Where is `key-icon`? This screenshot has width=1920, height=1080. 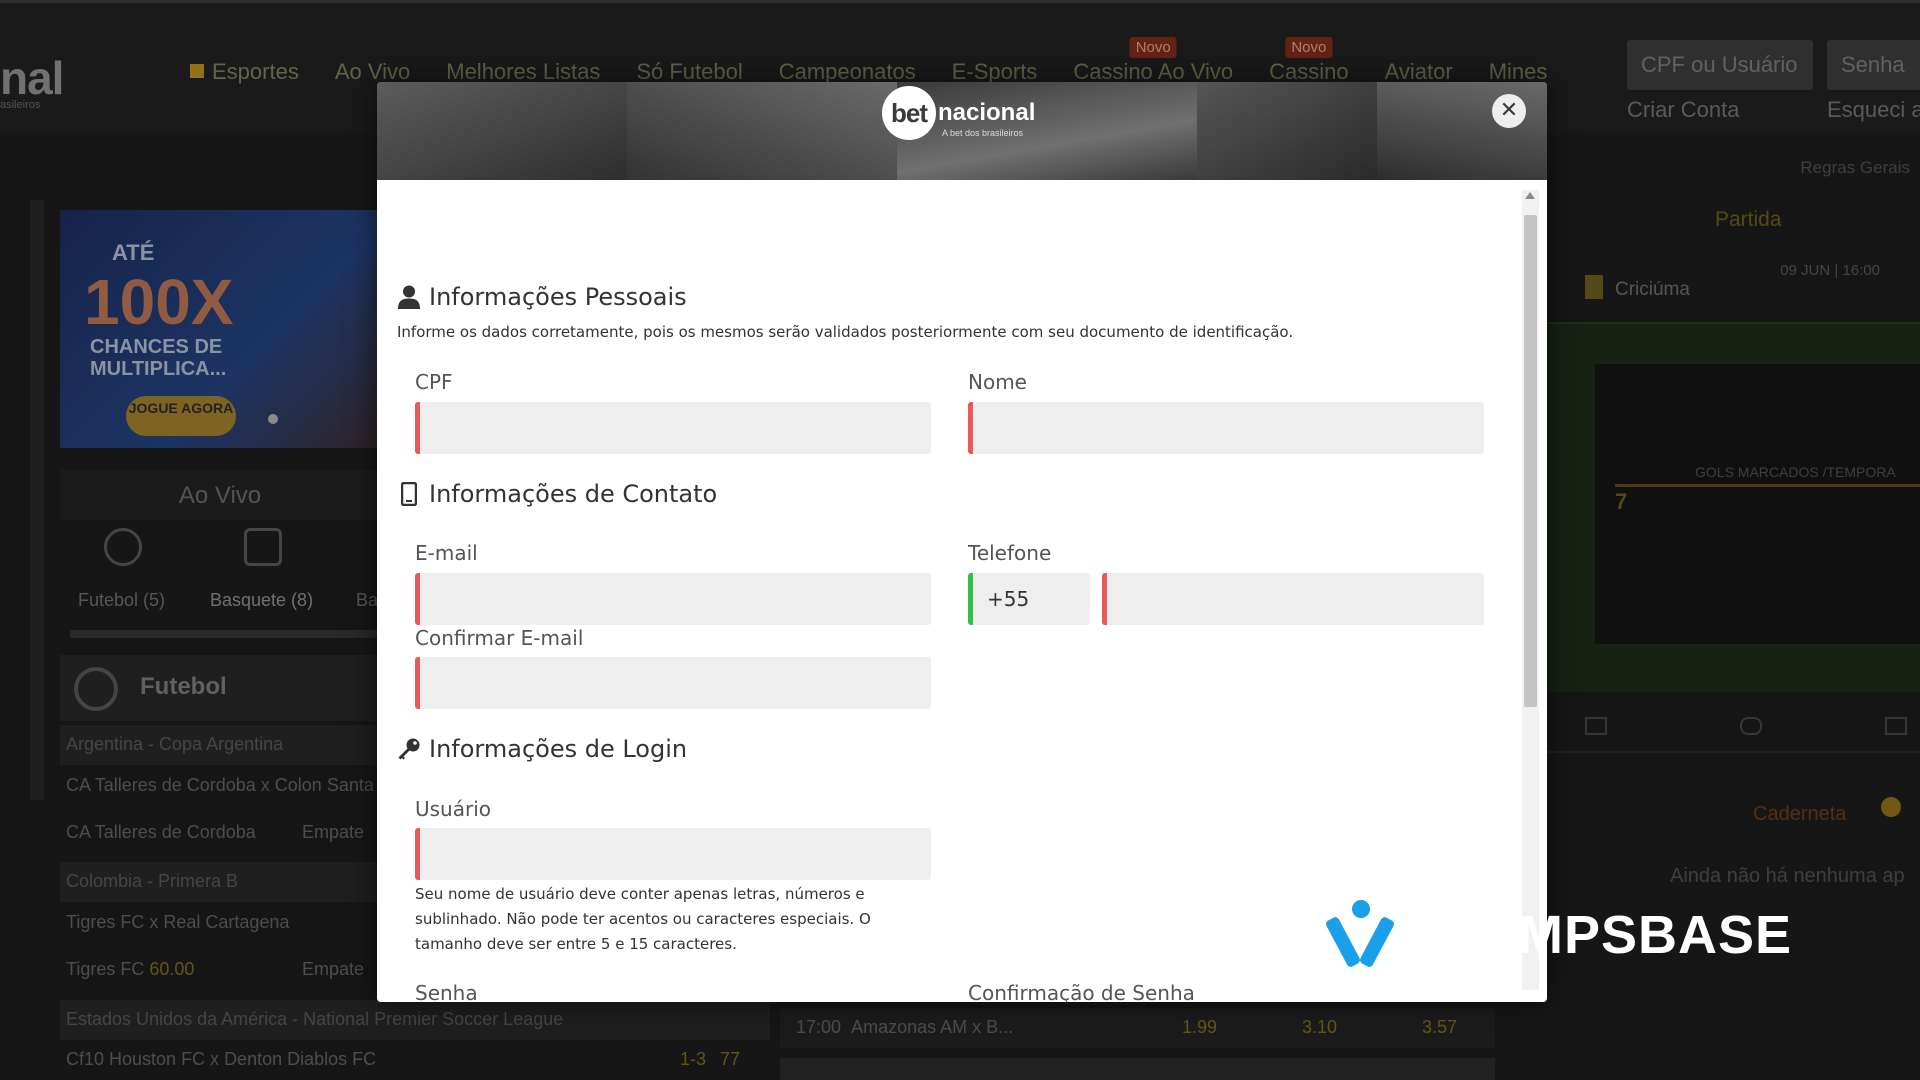
key-icon is located at coordinates (409, 749).